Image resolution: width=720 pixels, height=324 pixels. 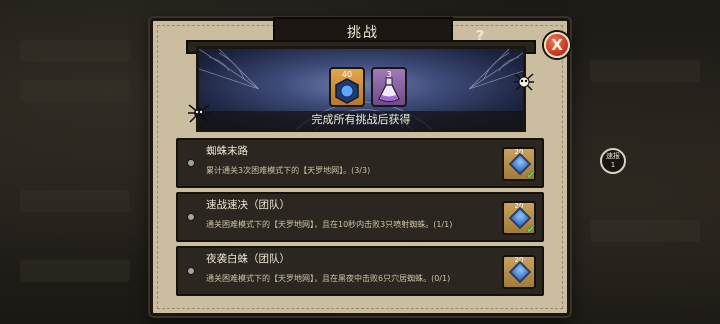 What do you see at coordinates (613, 156) in the screenshot?
I see `side-badge-label: 速报` at bounding box center [613, 156].